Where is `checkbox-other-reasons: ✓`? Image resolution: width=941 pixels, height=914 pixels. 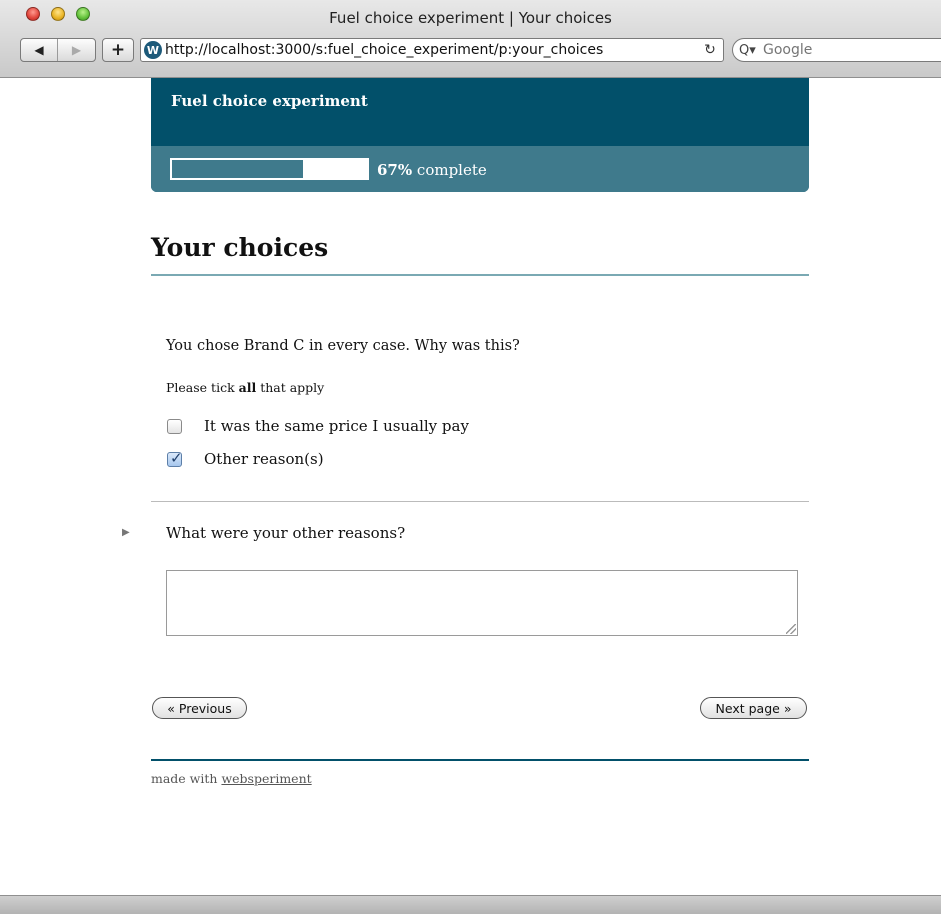
checkbox-other-reasons: ✓ is located at coordinates (175, 457).